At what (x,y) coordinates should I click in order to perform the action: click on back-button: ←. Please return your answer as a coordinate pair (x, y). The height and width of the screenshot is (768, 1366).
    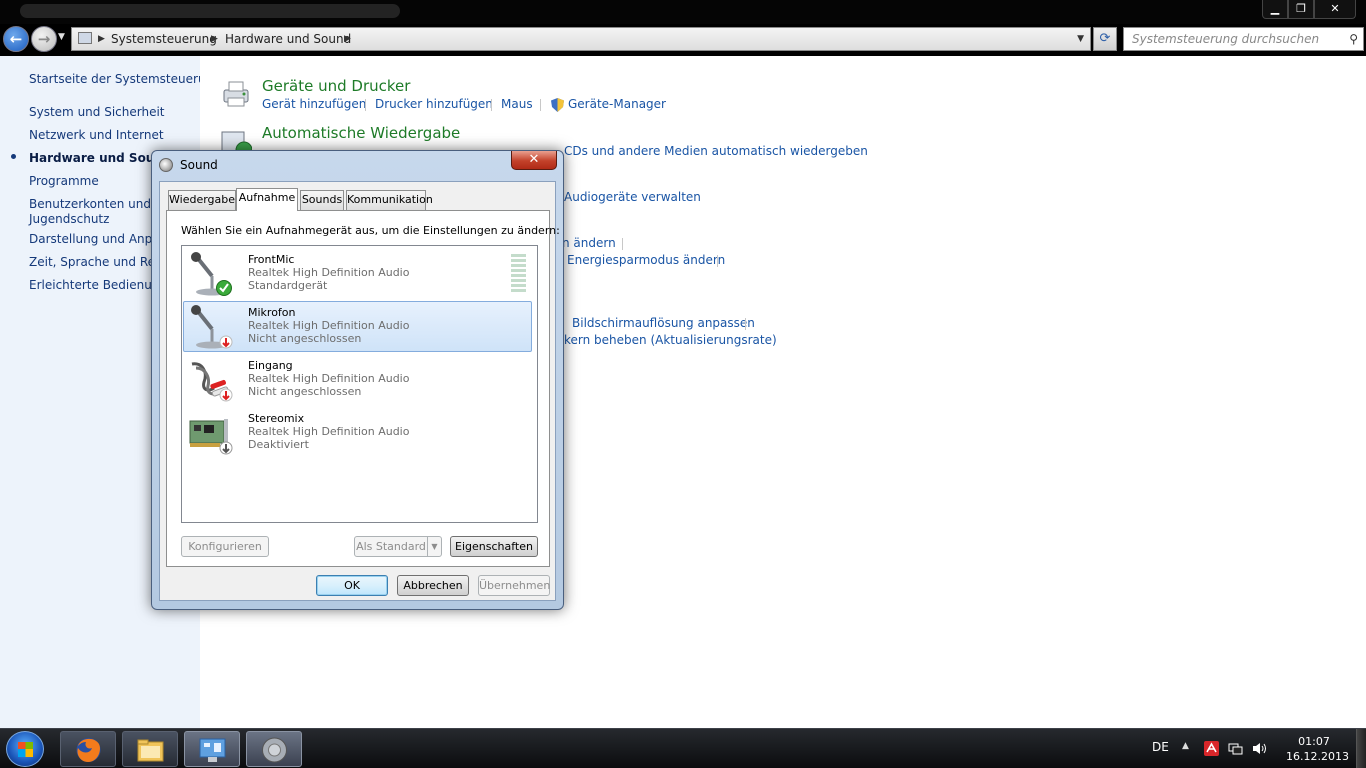
    Looking at the image, I should click on (16, 39).